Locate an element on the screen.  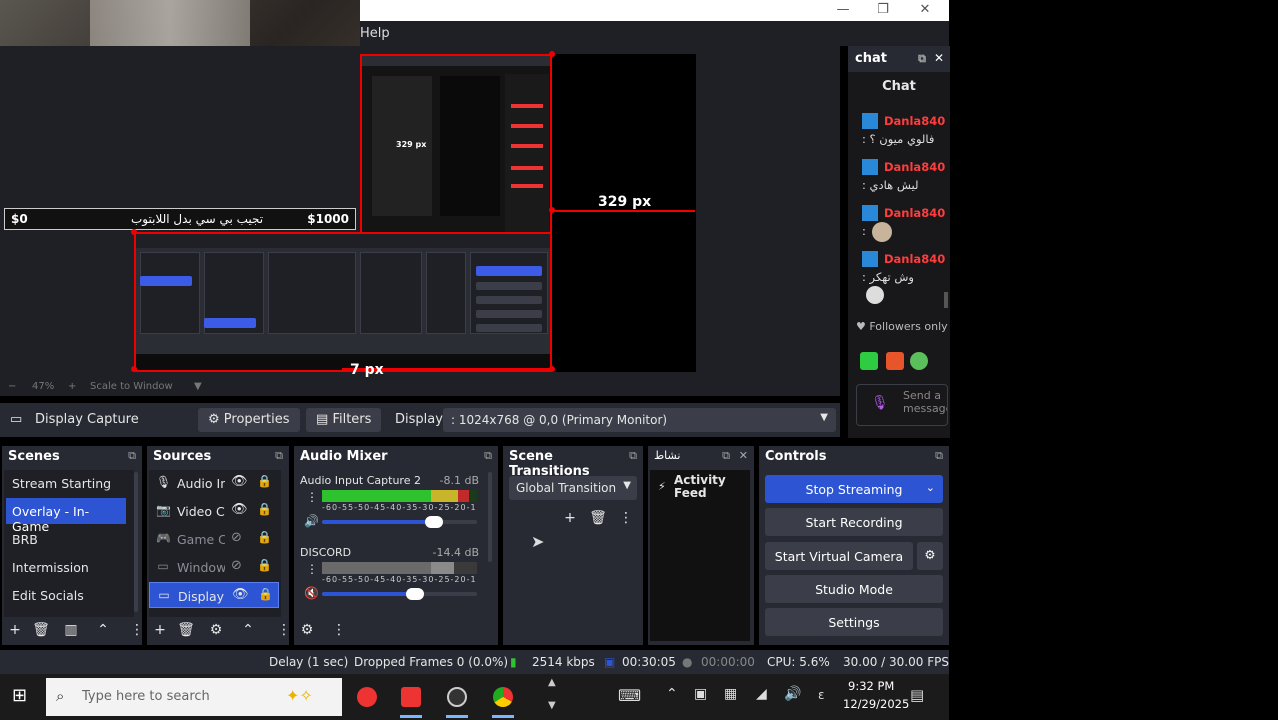
network-icon: ◢ is located at coordinates (761, 694).